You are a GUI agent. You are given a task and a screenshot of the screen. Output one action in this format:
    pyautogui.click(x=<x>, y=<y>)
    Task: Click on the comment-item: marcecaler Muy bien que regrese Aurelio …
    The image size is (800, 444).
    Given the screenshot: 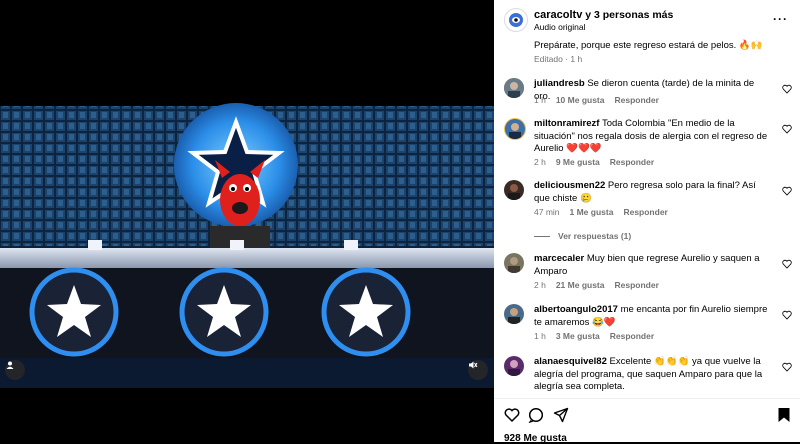 What is the action you would take?
    pyautogui.click(x=649, y=278)
    